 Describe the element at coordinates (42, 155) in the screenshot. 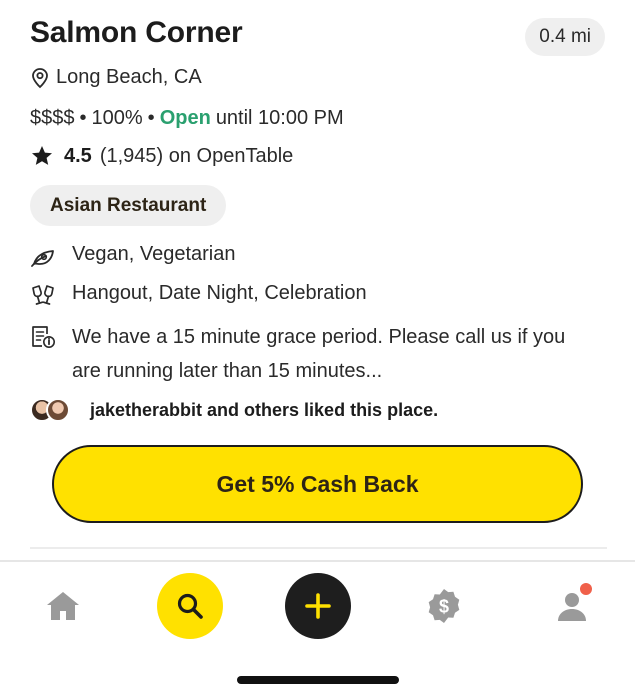

I see `star-icon` at that location.